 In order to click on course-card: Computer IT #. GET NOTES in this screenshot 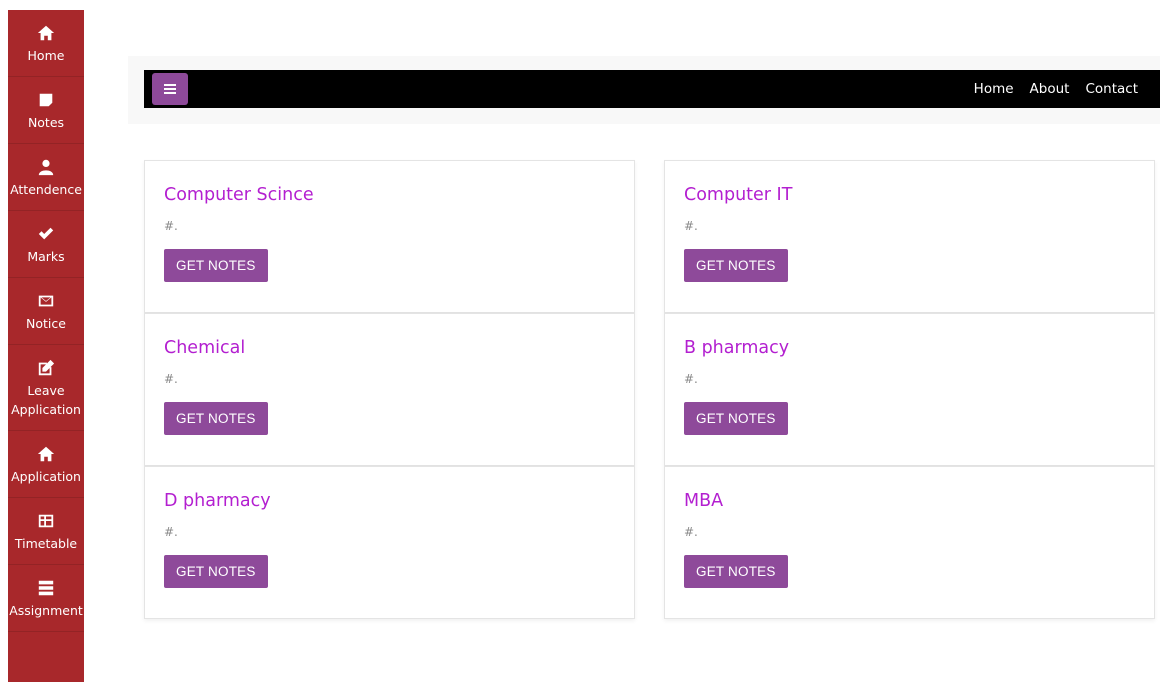, I will do `click(909, 236)`.